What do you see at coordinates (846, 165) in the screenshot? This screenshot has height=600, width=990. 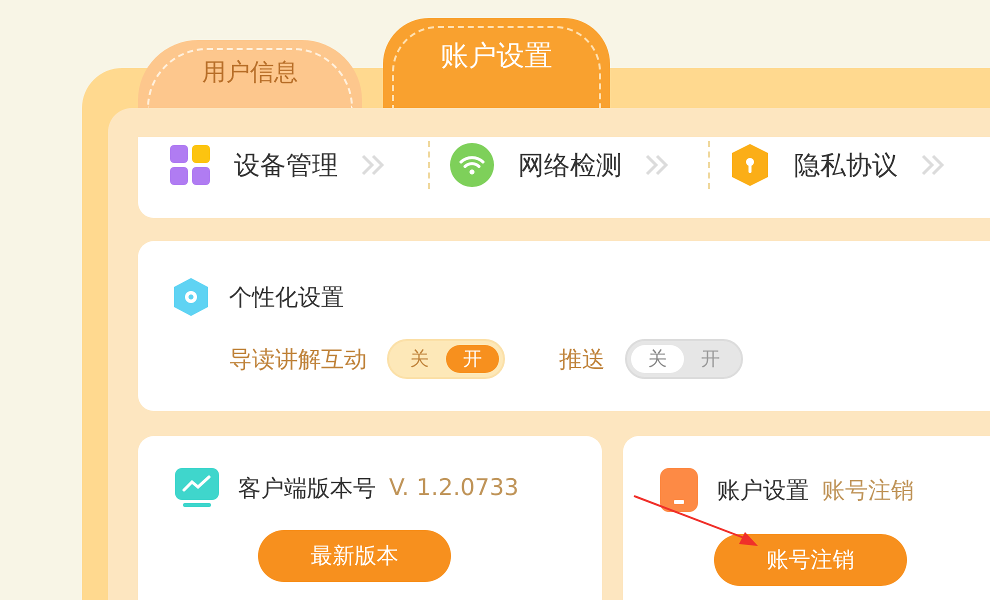 I see `menu-item: 隐私协议` at bounding box center [846, 165].